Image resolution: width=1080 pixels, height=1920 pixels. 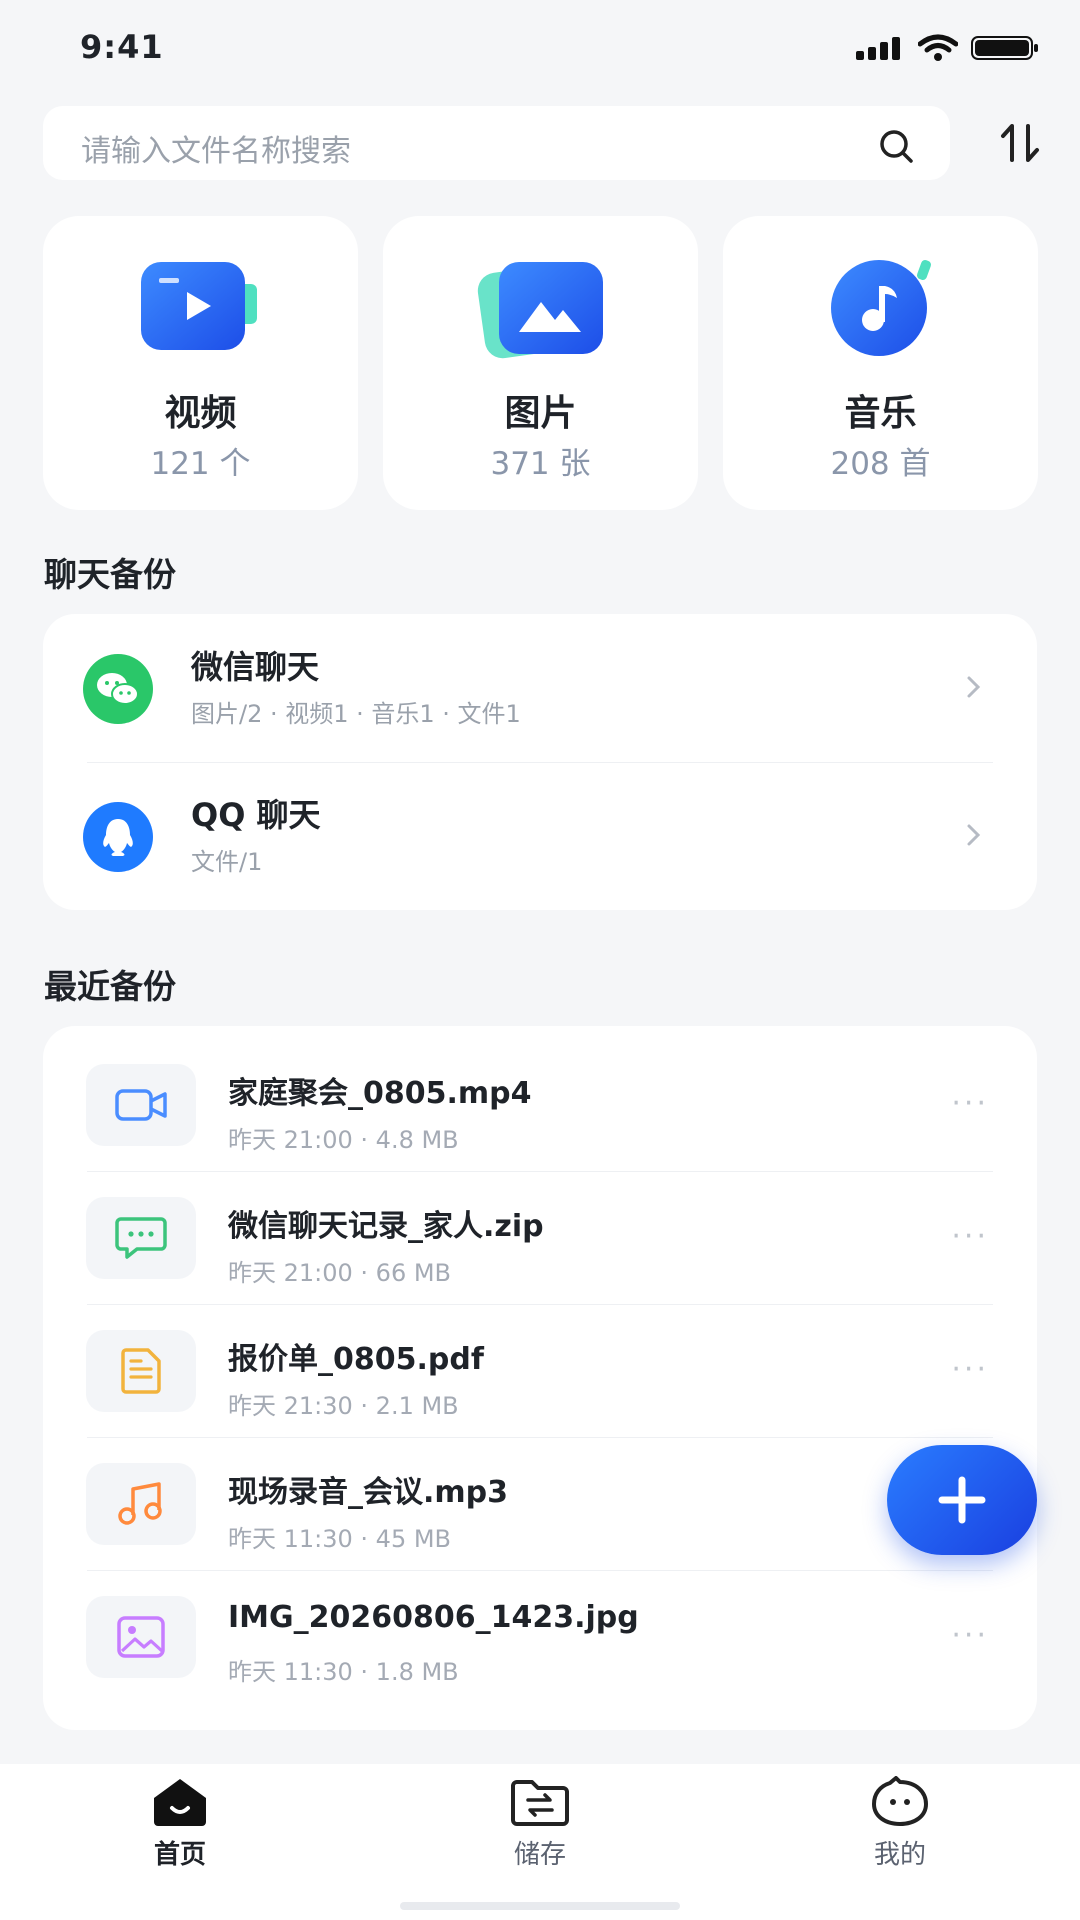 I want to click on category-image: 图片 371 张, so click(x=540, y=363).